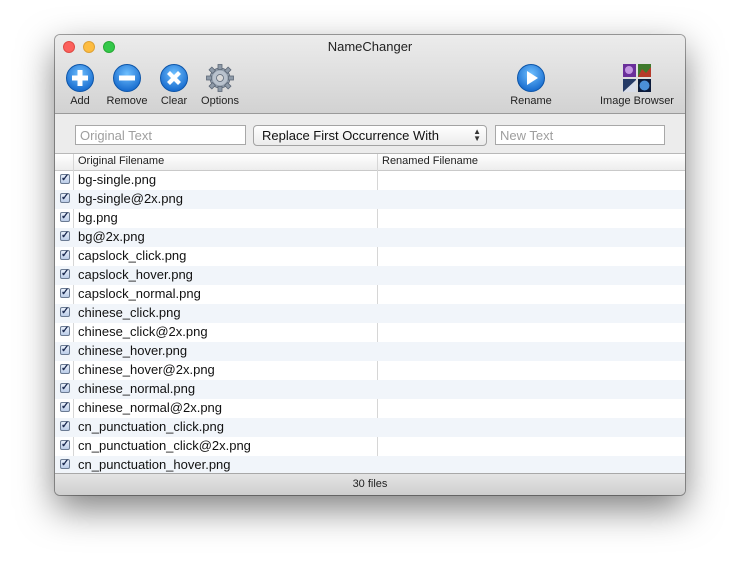  Describe the element at coordinates (160, 135) in the screenshot. I see `original-text-field` at that location.